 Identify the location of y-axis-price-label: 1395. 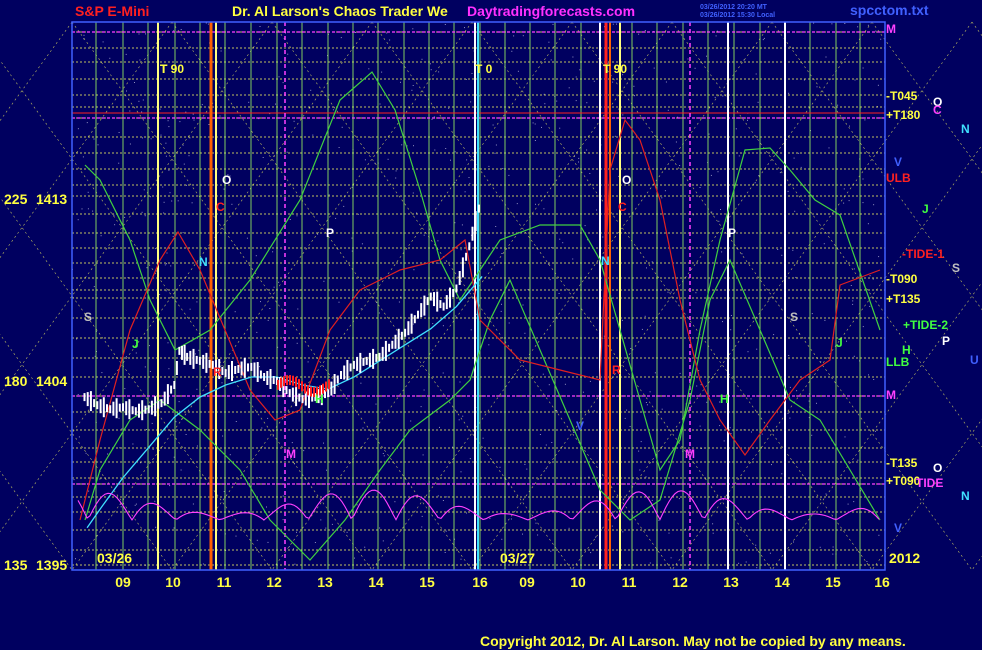
(51, 565).